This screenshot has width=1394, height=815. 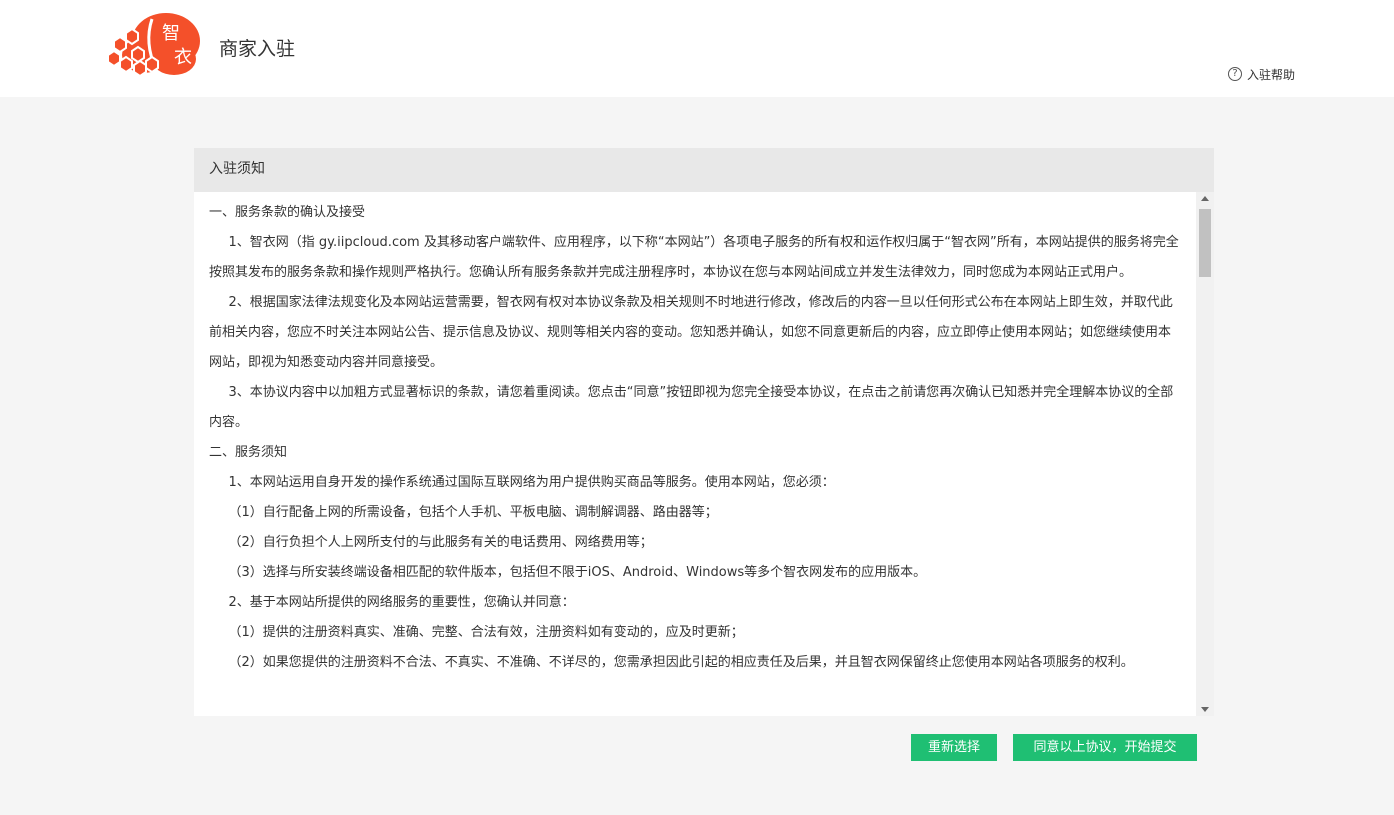 I want to click on page-title: 商家入驻, so click(x=257, y=49).